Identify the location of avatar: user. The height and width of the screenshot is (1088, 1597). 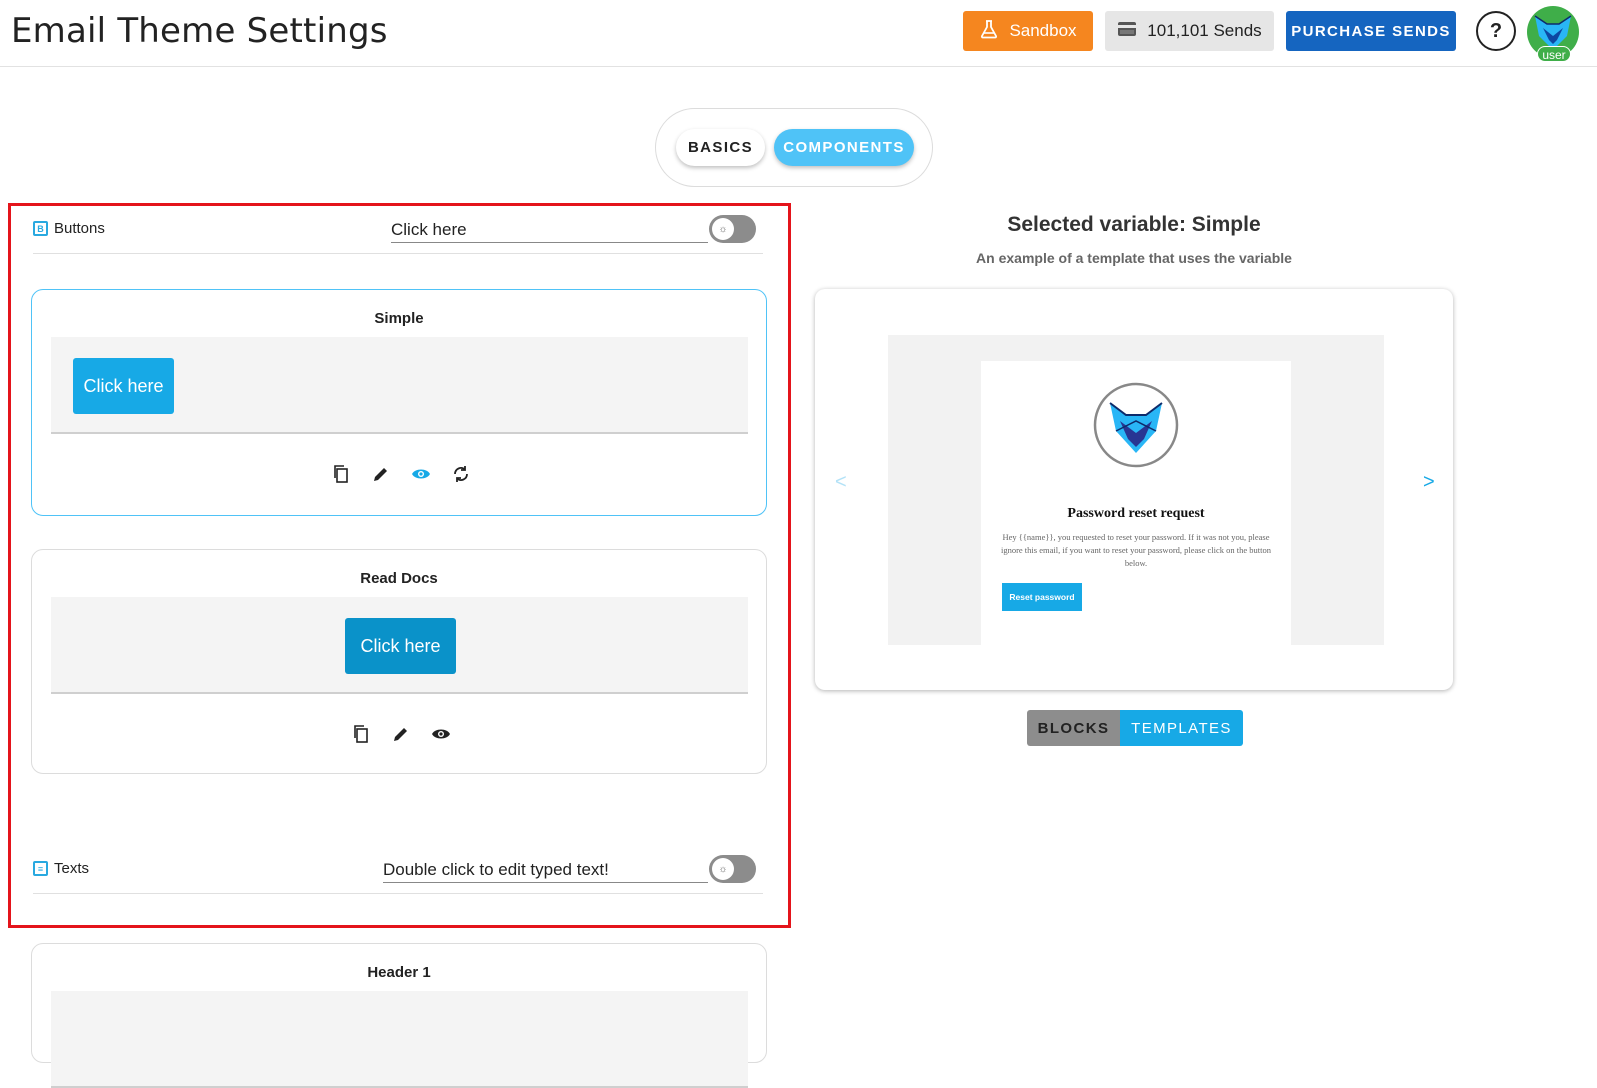
(1553, 34).